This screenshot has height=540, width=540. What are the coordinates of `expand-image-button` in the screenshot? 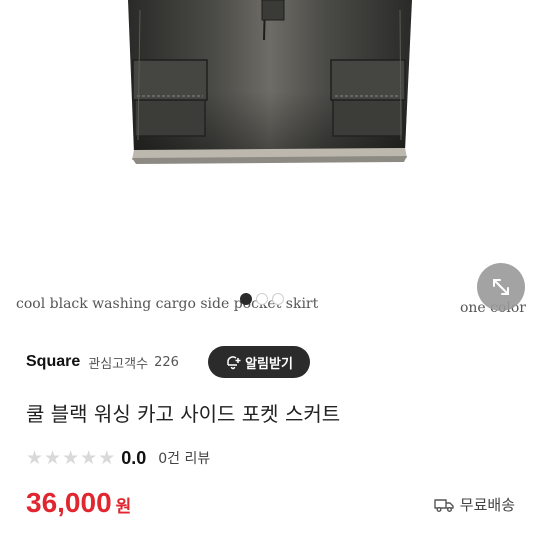 It's located at (501, 287).